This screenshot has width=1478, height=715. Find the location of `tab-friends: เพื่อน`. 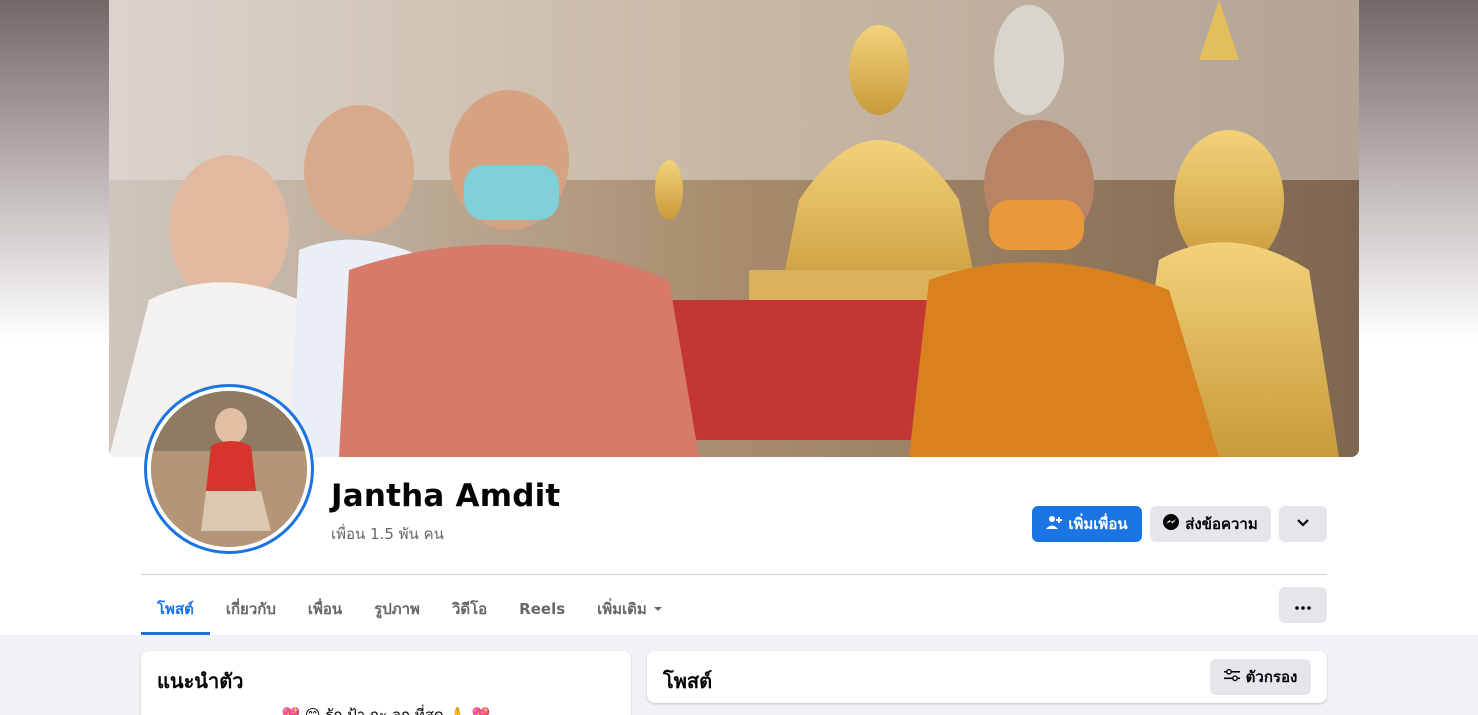

tab-friends: เพื่อน is located at coordinates (325, 609).